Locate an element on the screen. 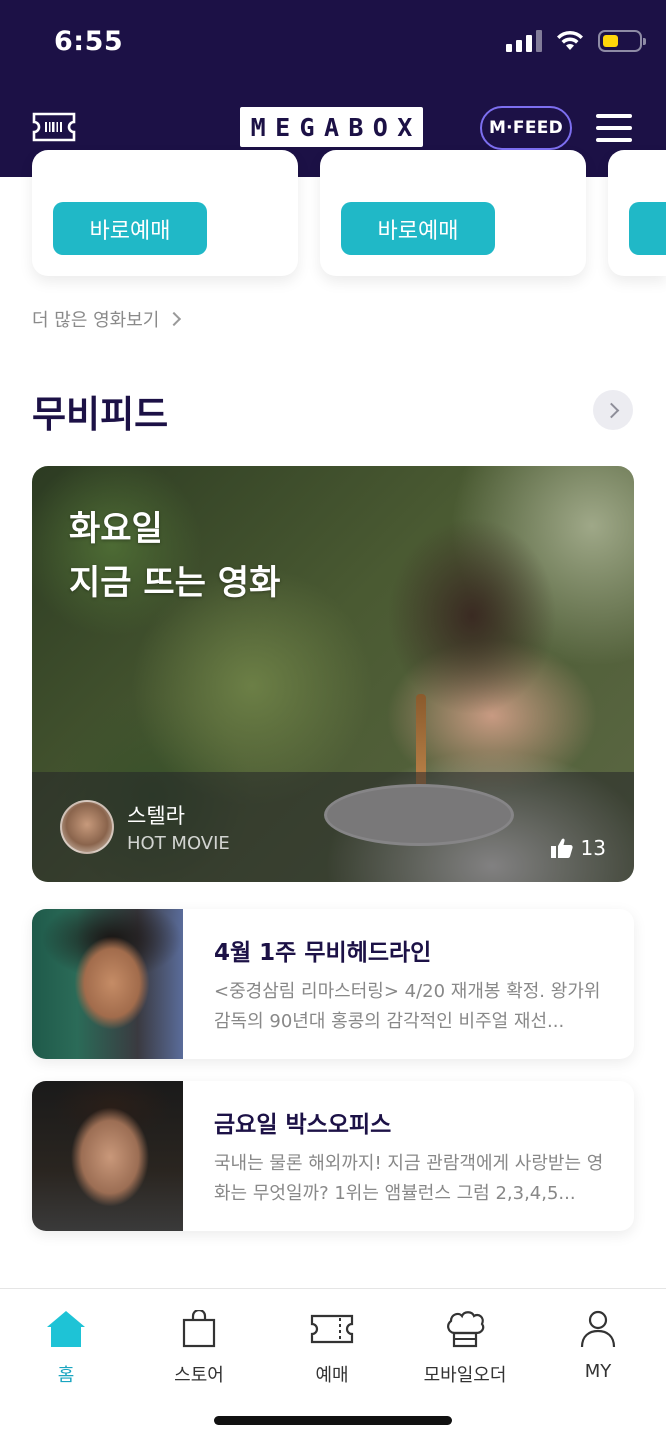 The image size is (666, 1440). section-more-button is located at coordinates (613, 410).